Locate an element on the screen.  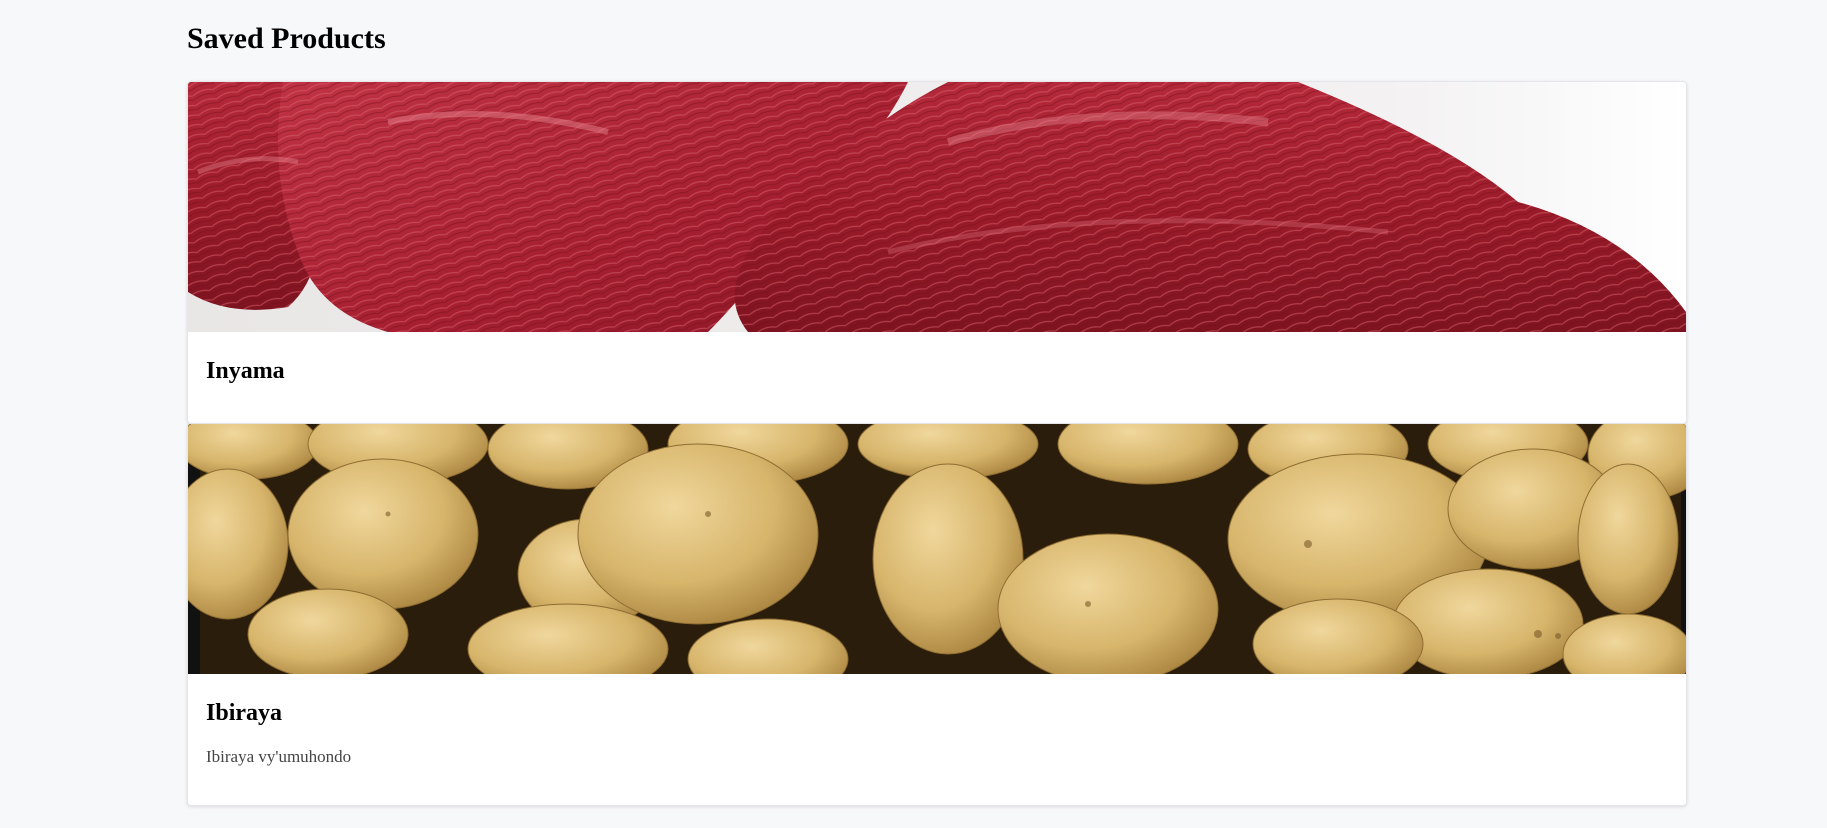
product-name: Ibiraya is located at coordinates (244, 713).